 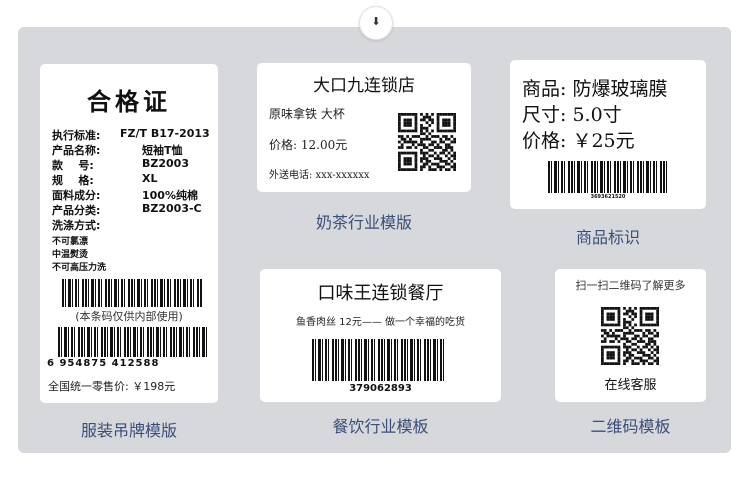 I want to click on garment-wash-item: 不可高压力洗, so click(x=79, y=268).